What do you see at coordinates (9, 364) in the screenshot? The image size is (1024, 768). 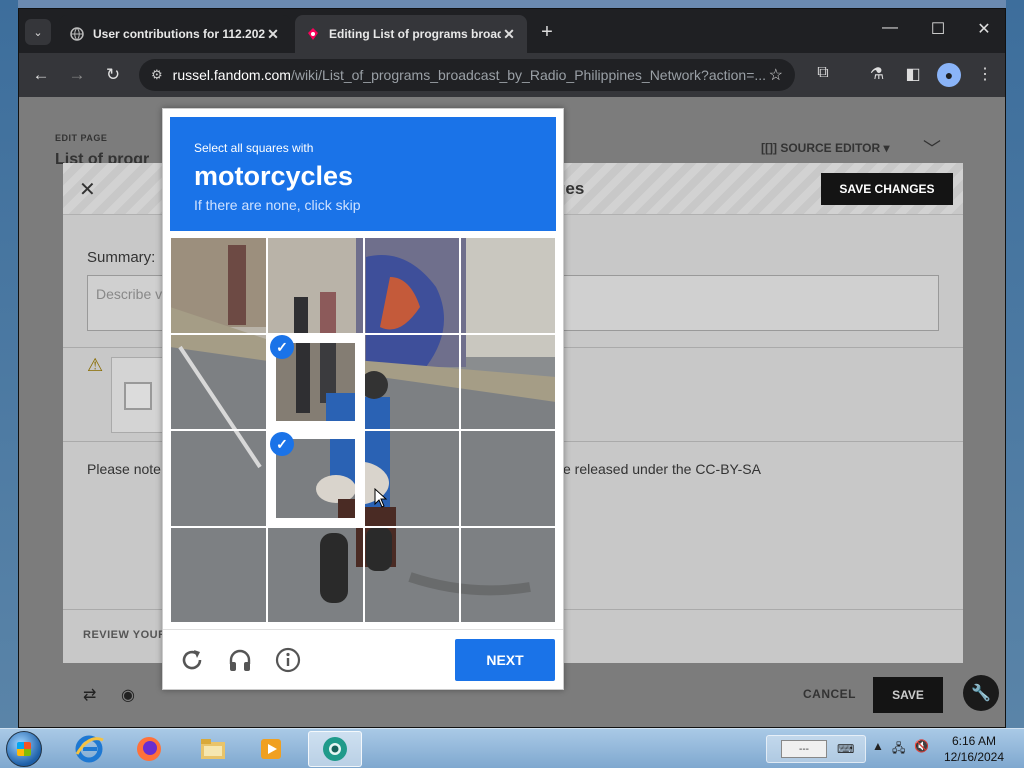 I see `desktop-left-edge` at bounding box center [9, 364].